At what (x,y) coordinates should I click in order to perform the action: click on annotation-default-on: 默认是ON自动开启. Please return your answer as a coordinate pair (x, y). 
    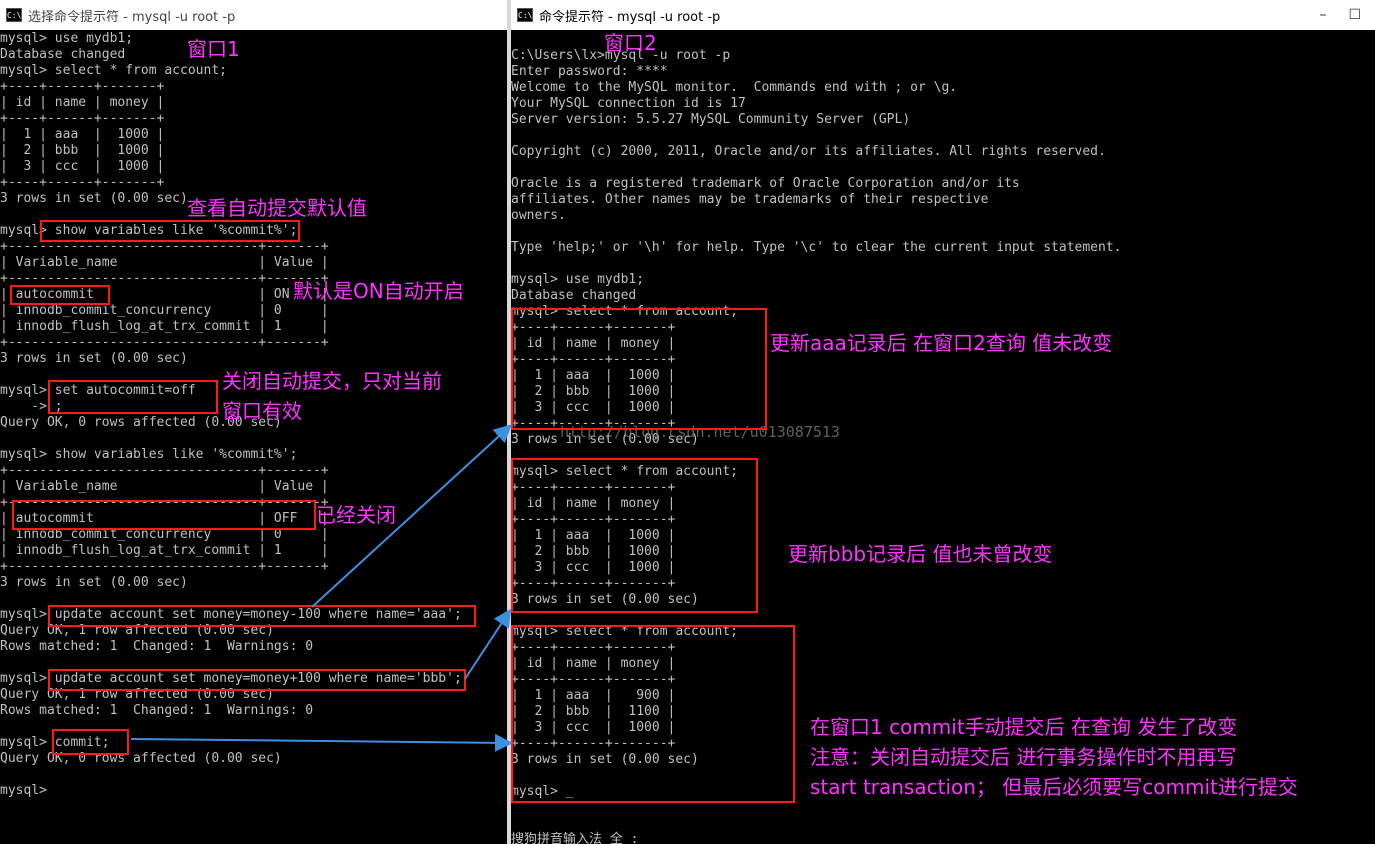
    Looking at the image, I should click on (378, 291).